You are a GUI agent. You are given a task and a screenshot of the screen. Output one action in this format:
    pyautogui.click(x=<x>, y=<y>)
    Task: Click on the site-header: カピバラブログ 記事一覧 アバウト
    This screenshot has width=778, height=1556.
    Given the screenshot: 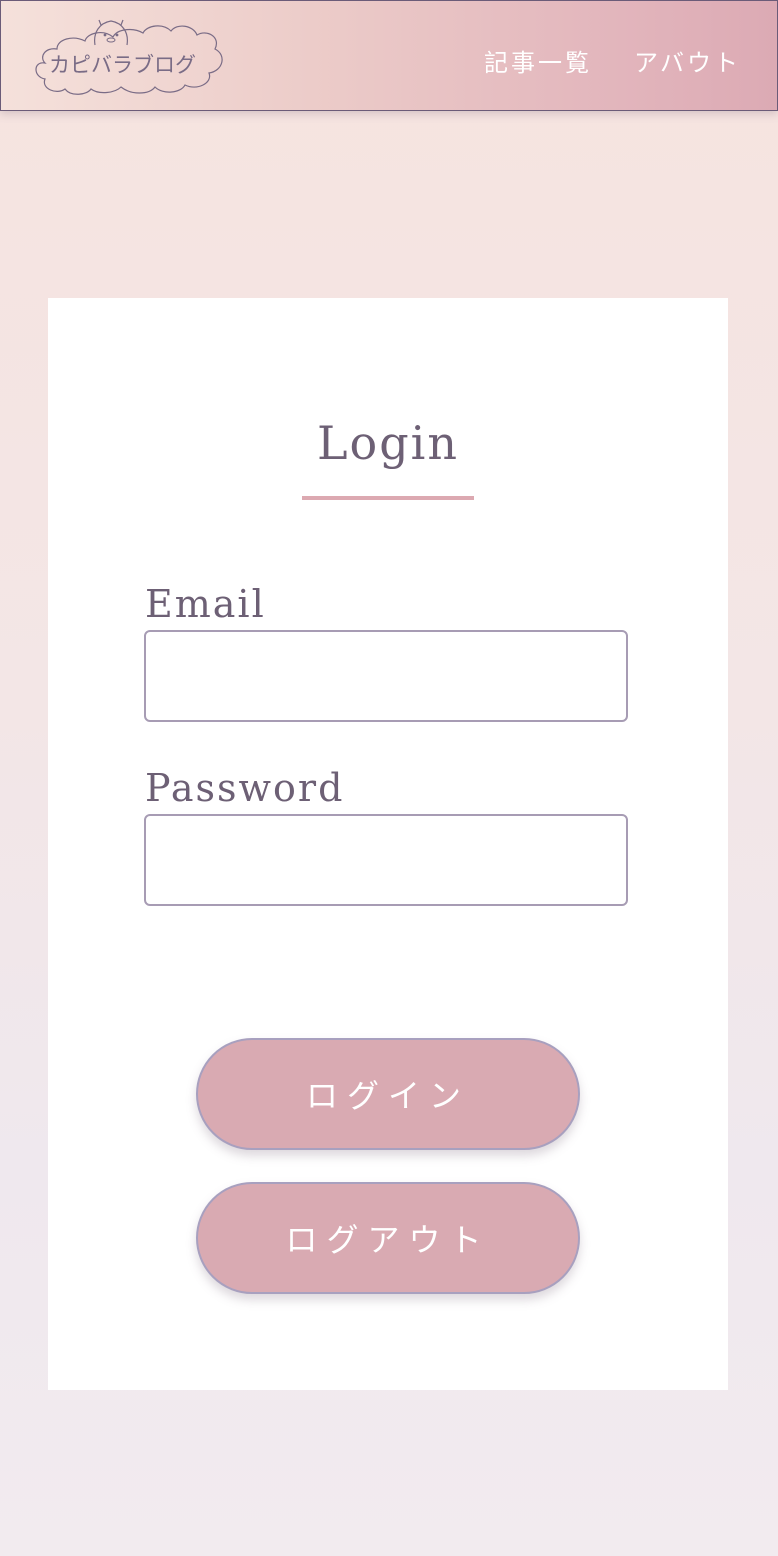 What is the action you would take?
    pyautogui.click(x=389, y=55)
    